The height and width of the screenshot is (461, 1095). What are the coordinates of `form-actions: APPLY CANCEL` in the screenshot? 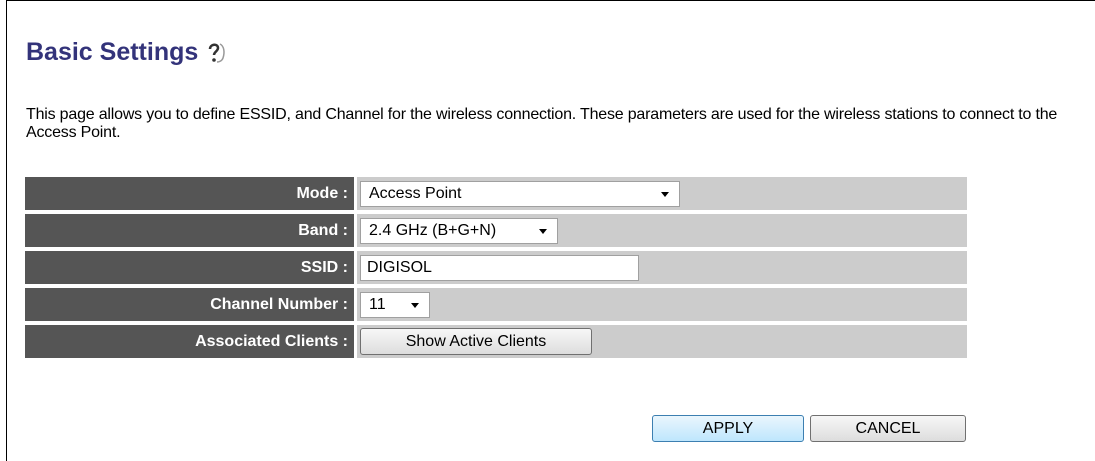 It's located at (809, 428).